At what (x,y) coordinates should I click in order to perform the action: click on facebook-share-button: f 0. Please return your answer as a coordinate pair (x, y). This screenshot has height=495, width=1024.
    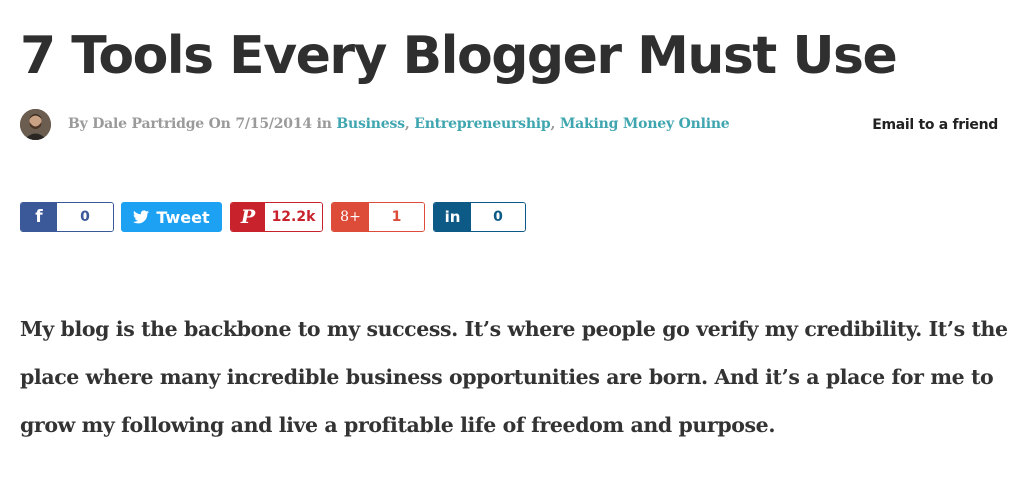
    Looking at the image, I should click on (67, 217).